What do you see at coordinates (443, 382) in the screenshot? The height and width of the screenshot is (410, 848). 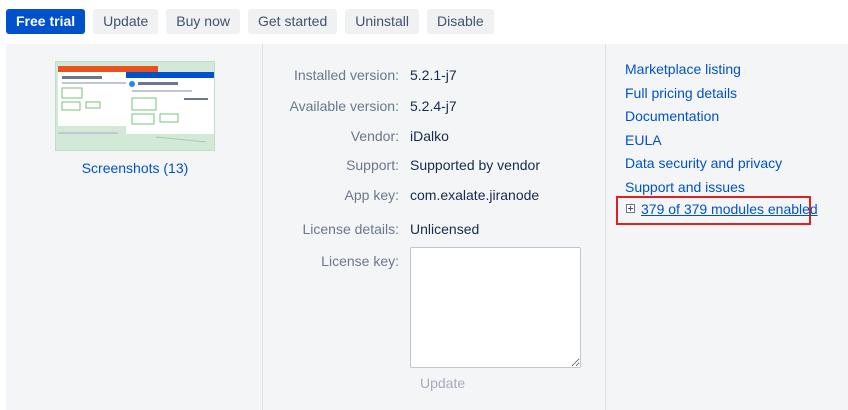 I see `license-update-button: Update` at bounding box center [443, 382].